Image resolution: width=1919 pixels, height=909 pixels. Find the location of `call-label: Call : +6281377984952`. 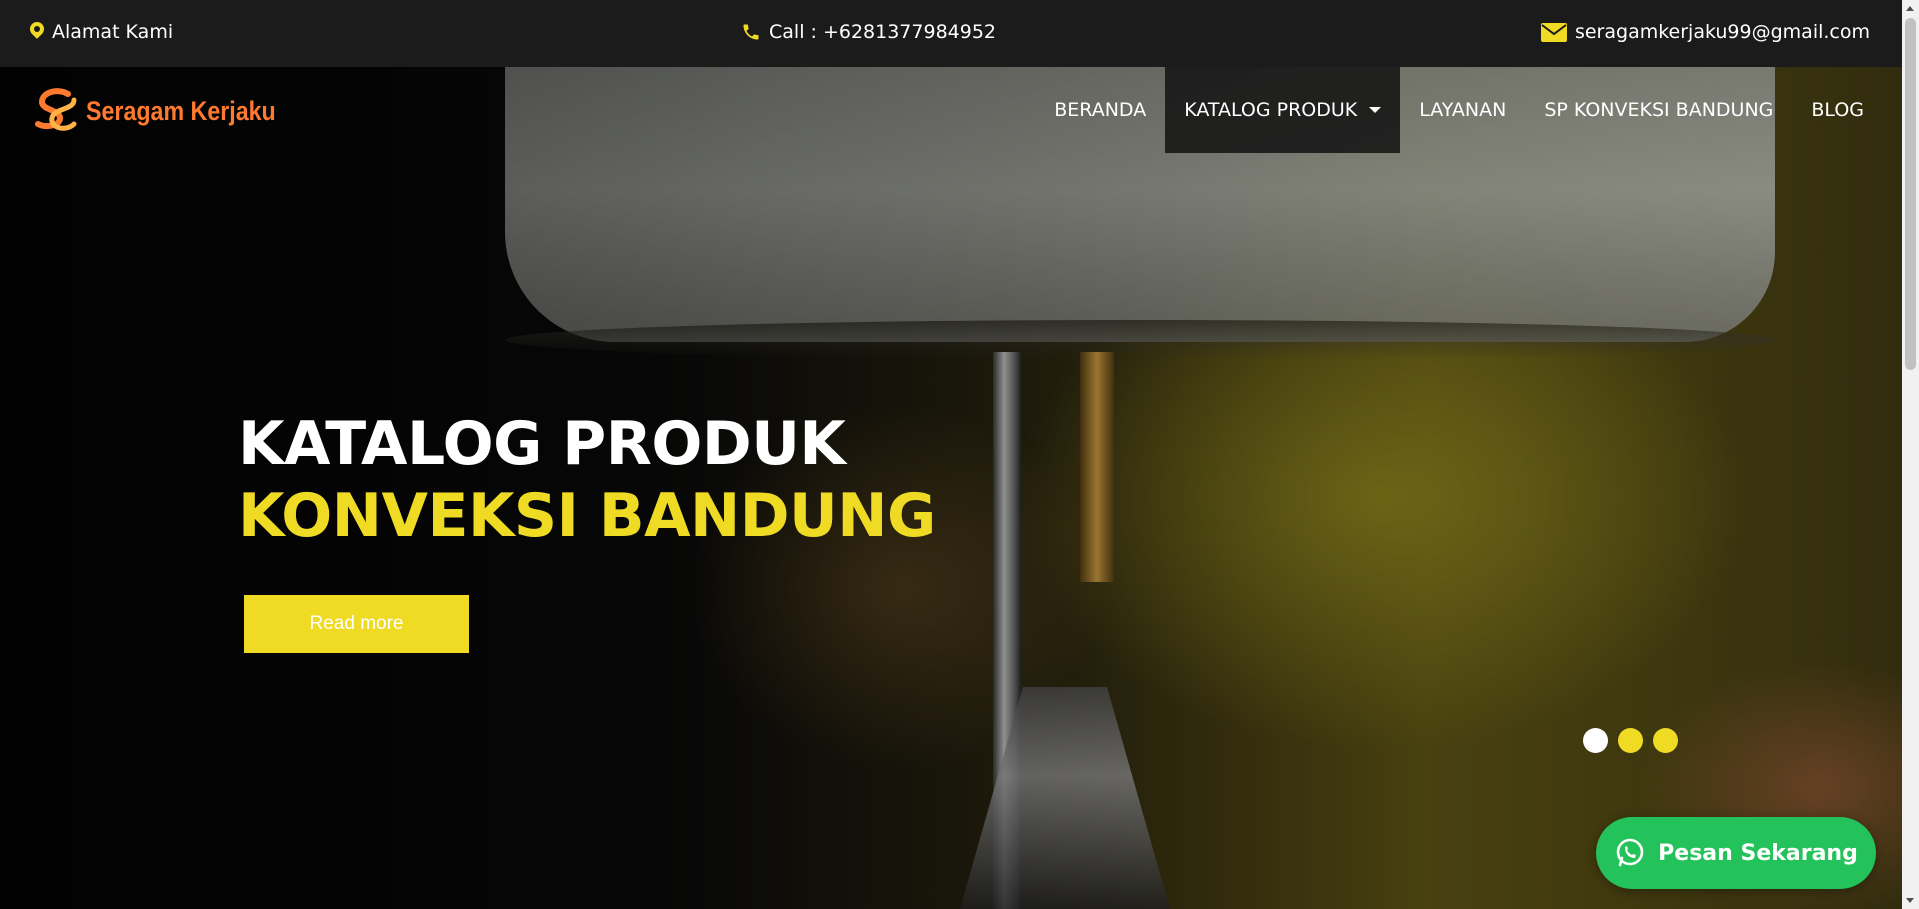

call-label: Call : +6281377984952 is located at coordinates (883, 32).